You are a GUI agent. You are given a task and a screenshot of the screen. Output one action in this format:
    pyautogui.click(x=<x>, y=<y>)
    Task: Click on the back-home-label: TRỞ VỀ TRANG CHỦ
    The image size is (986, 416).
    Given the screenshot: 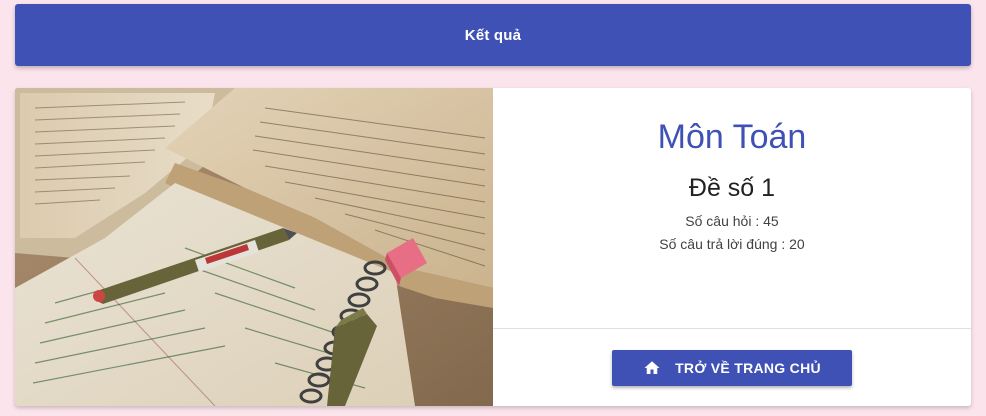 What is the action you would take?
    pyautogui.click(x=748, y=368)
    